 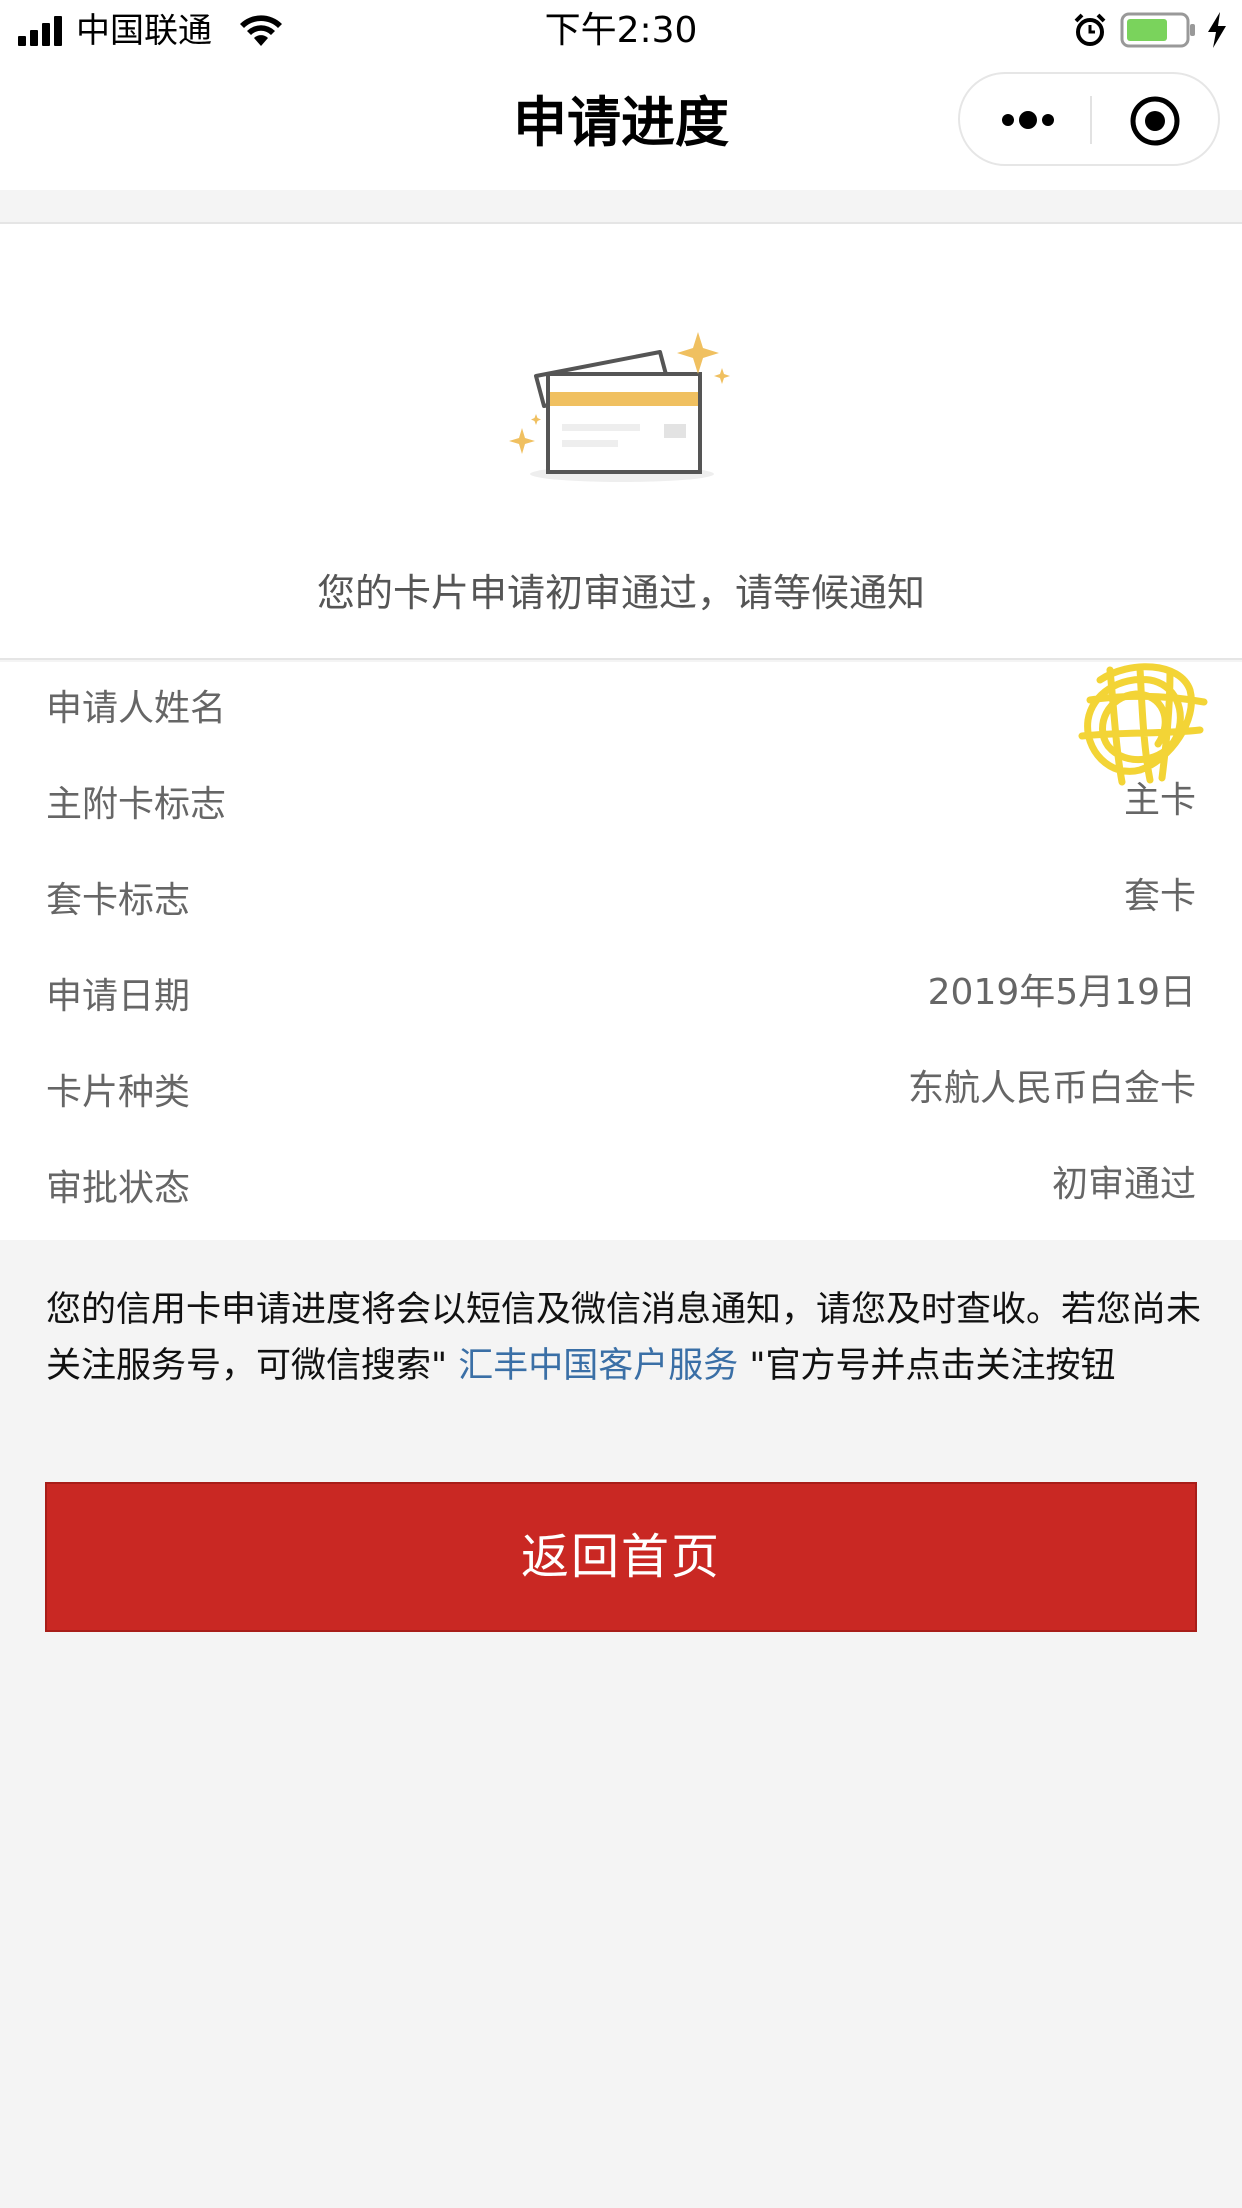 What do you see at coordinates (621, 998) in the screenshot?
I see `info-row-apply-date: 申请日期 2019年5月19日` at bounding box center [621, 998].